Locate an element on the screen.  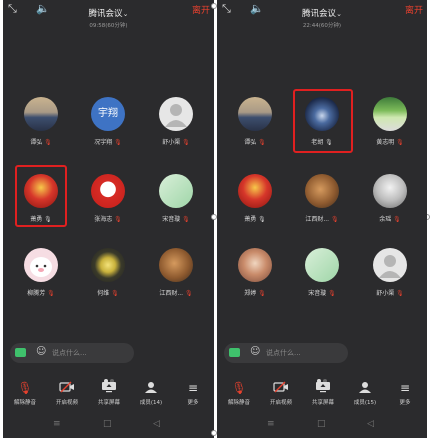
avatar: 宇翔 is located at coordinates (108, 114).